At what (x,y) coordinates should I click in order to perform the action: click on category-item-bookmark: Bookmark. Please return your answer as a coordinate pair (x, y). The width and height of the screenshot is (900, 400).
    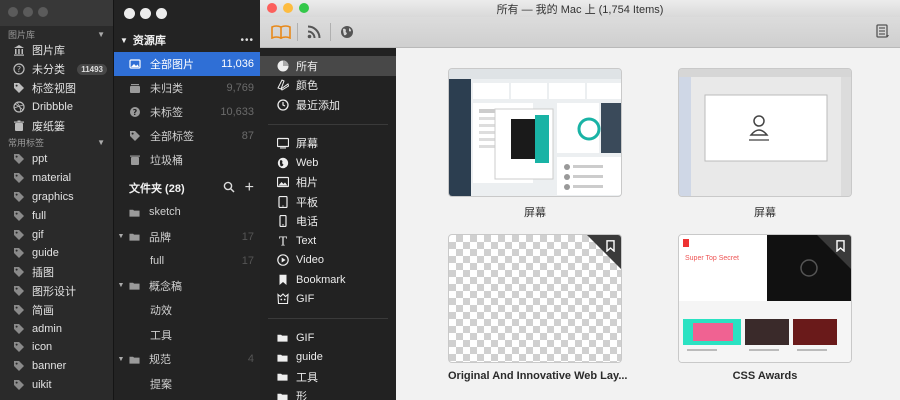
    Looking at the image, I should click on (328, 280).